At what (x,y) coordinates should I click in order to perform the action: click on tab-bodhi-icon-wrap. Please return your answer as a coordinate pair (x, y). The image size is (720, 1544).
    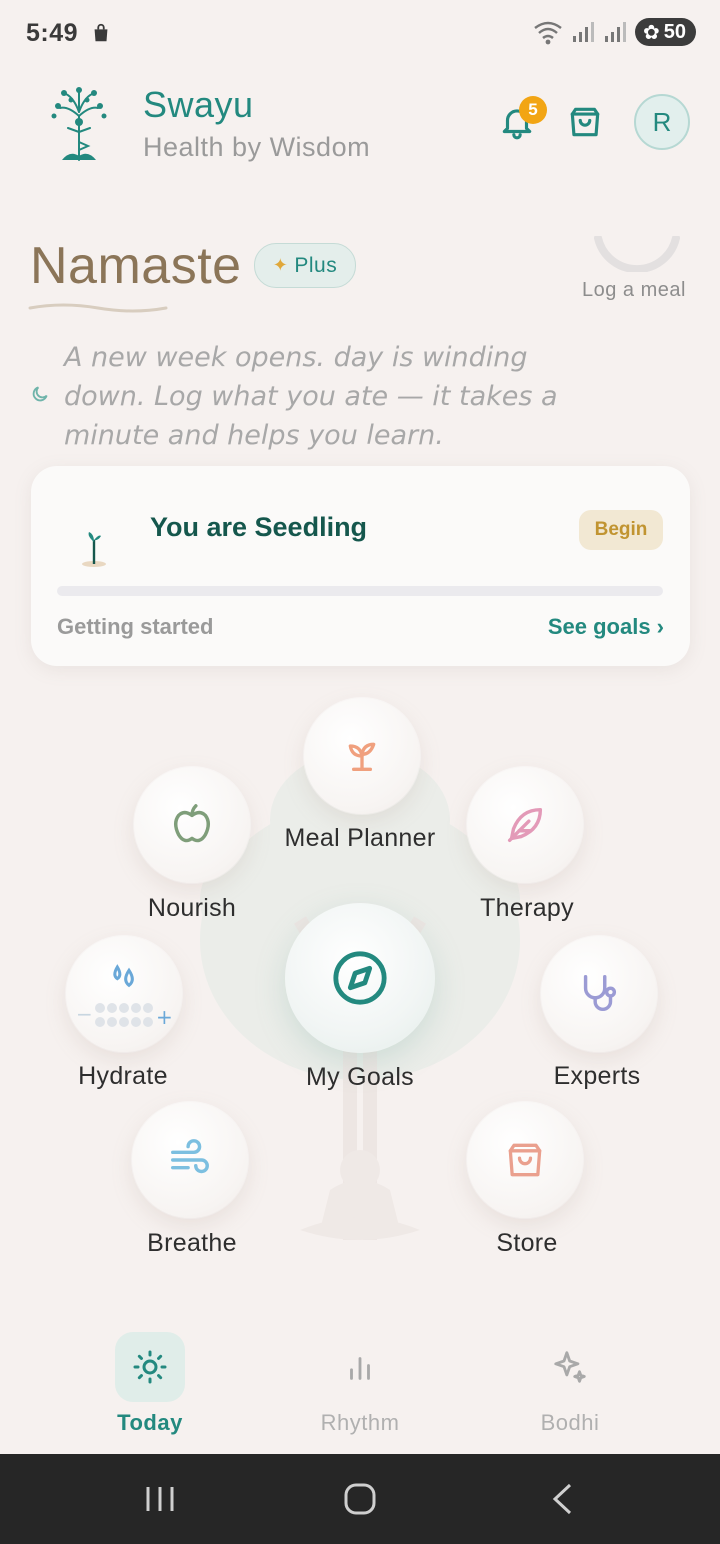
    Looking at the image, I should click on (570, 1367).